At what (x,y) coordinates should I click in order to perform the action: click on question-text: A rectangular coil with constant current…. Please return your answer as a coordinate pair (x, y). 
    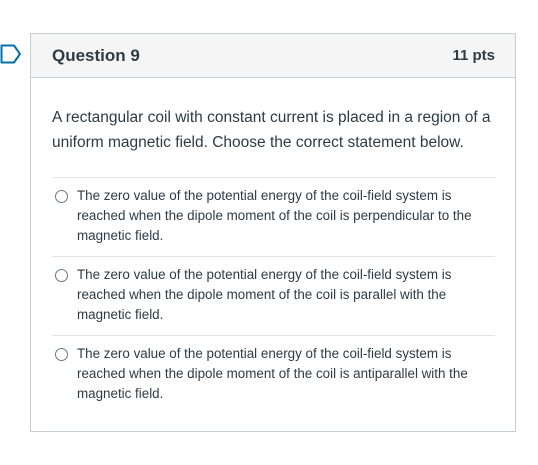
    Looking at the image, I should click on (271, 130).